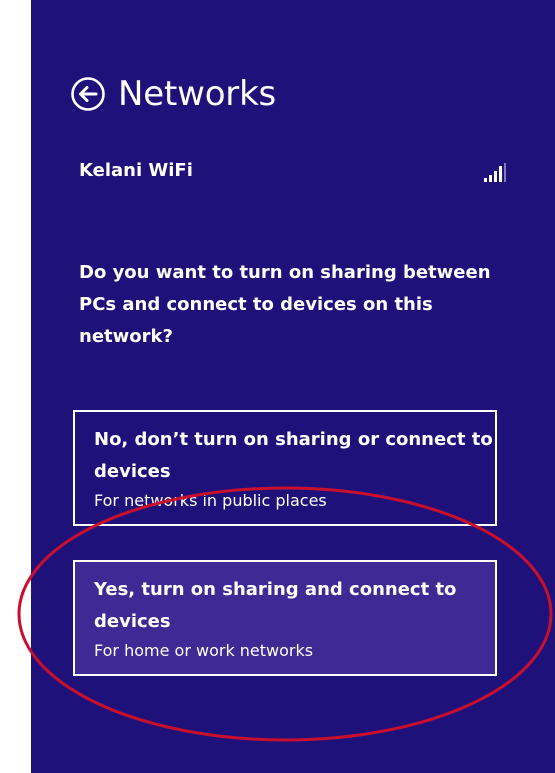 The height and width of the screenshot is (773, 555). I want to click on panel-header: Networks, so click(173, 94).